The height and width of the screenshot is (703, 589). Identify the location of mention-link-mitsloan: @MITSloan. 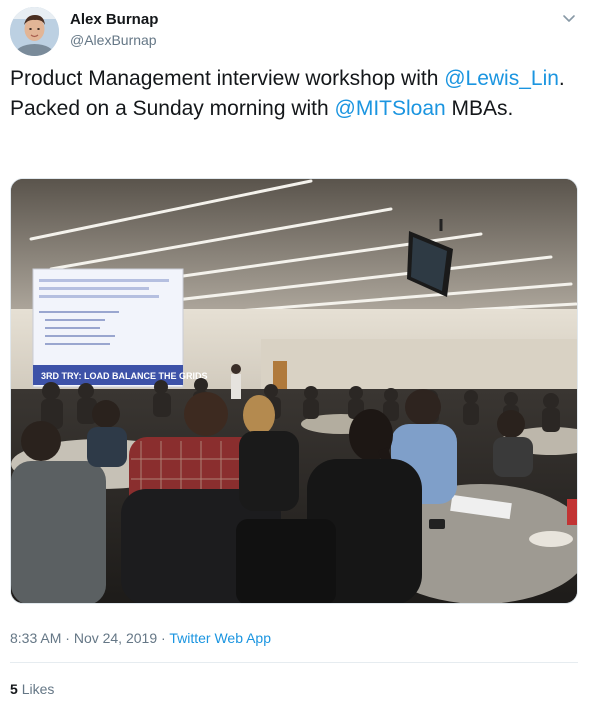
(390, 108).